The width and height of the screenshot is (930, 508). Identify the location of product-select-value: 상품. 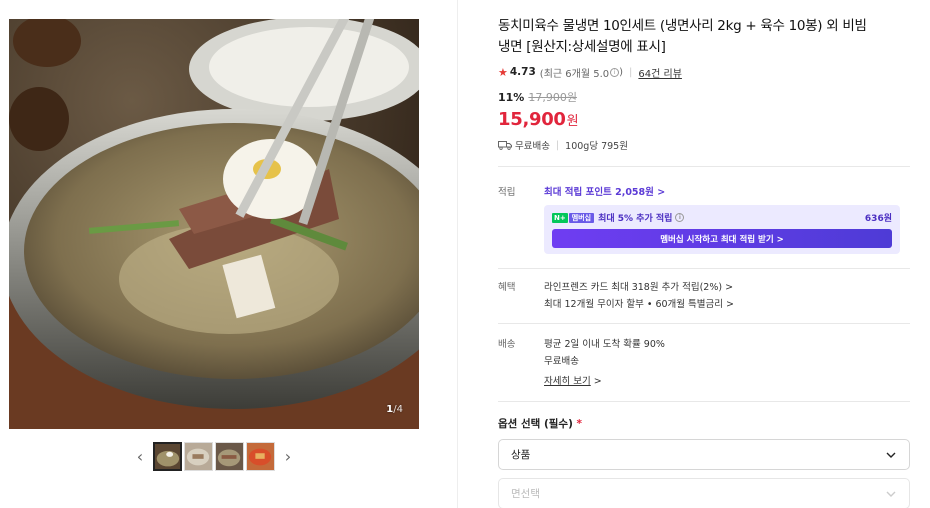
(521, 455).